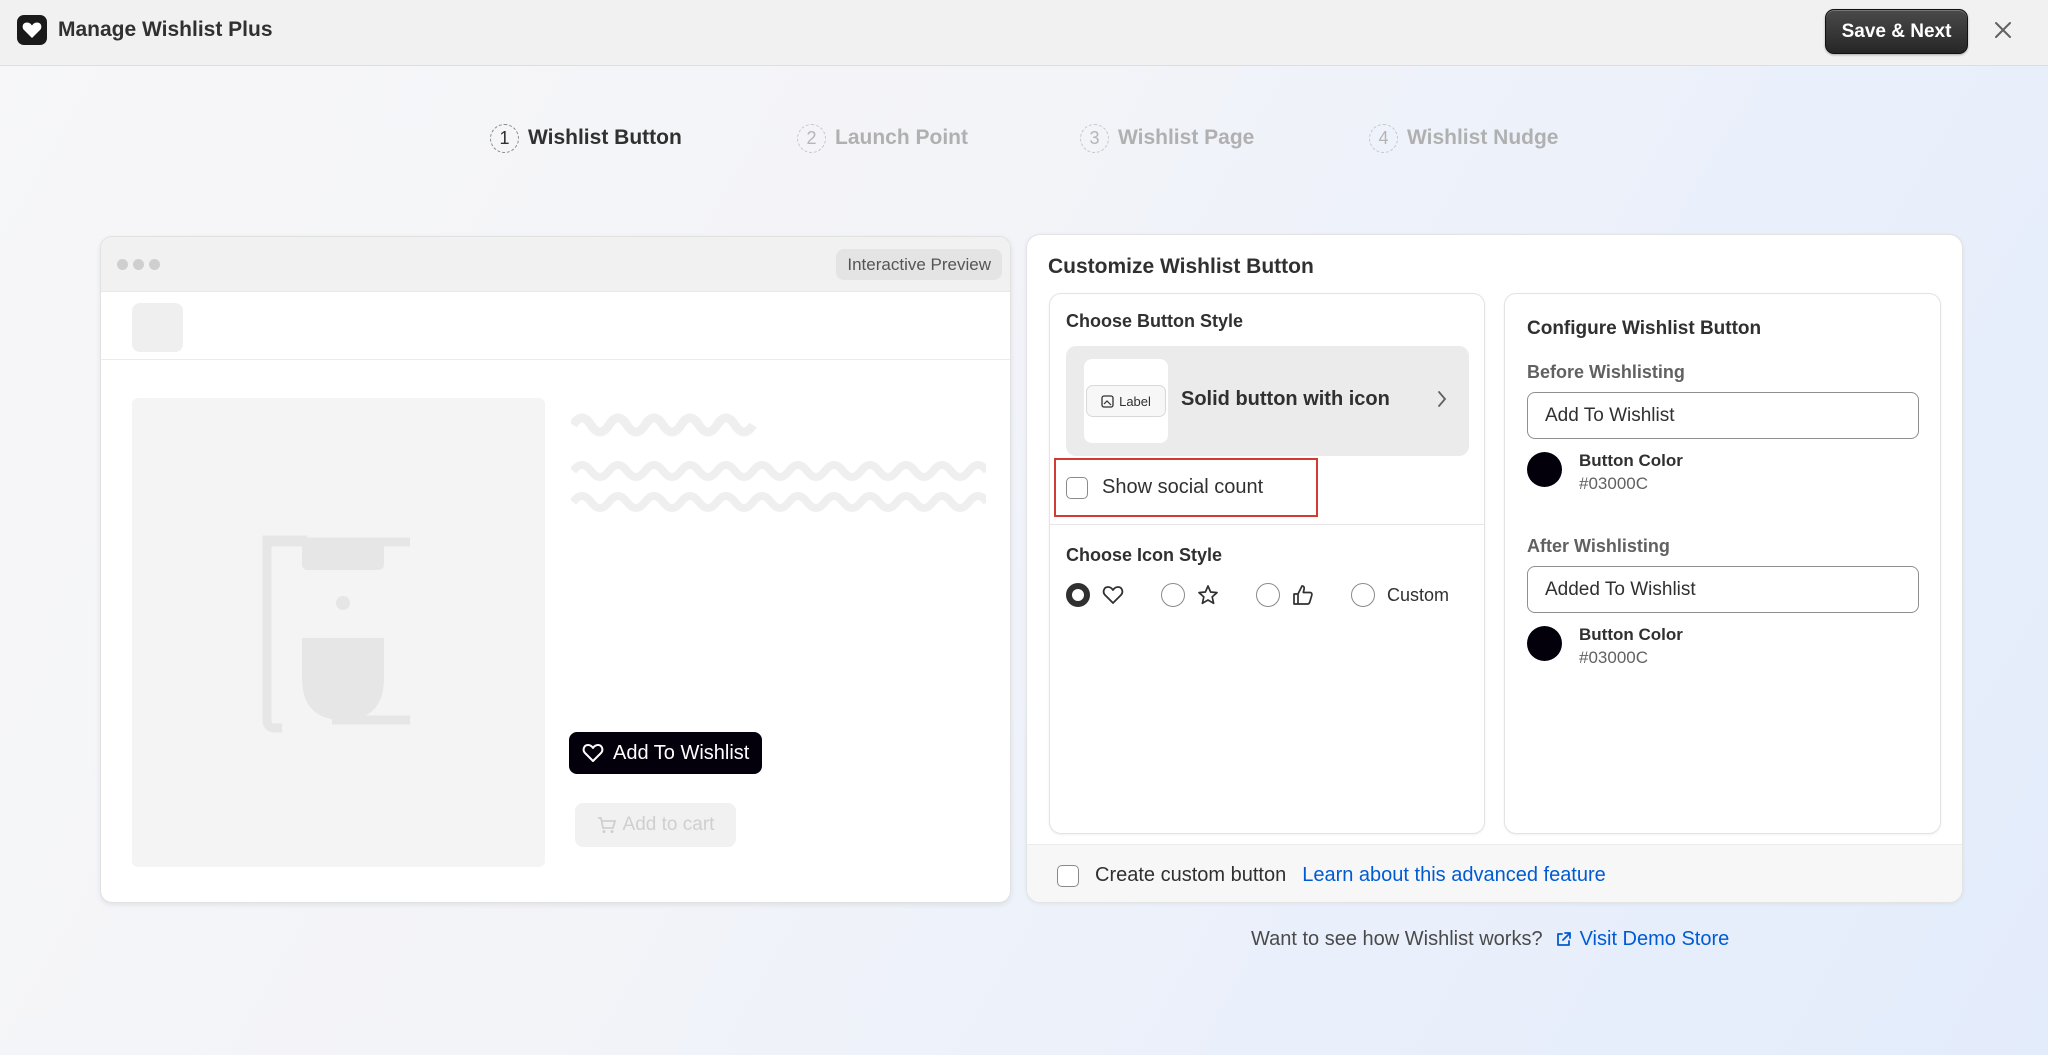 This screenshot has width=2048, height=1055. I want to click on icon-style-heading: Choose Icon Style, so click(1144, 555).